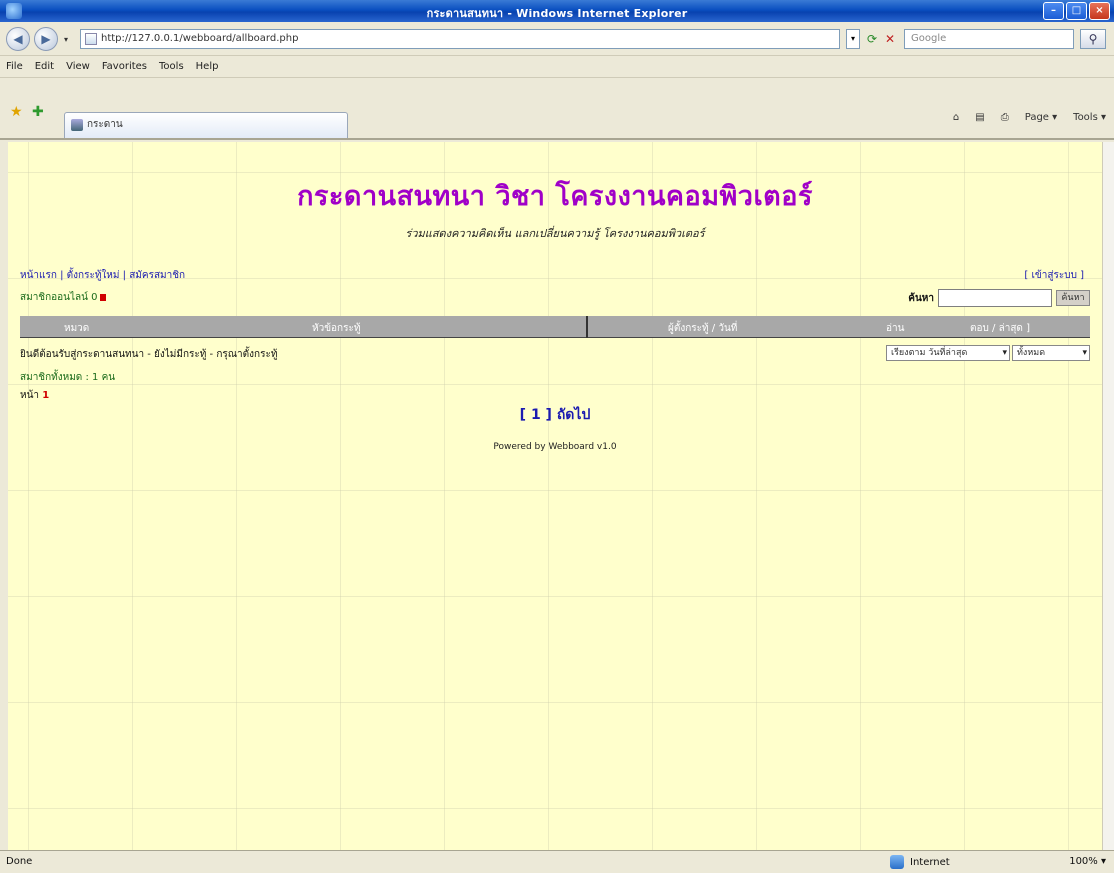 This screenshot has width=1114, height=873. What do you see at coordinates (44, 66) in the screenshot?
I see `menu-edit: Edit` at bounding box center [44, 66].